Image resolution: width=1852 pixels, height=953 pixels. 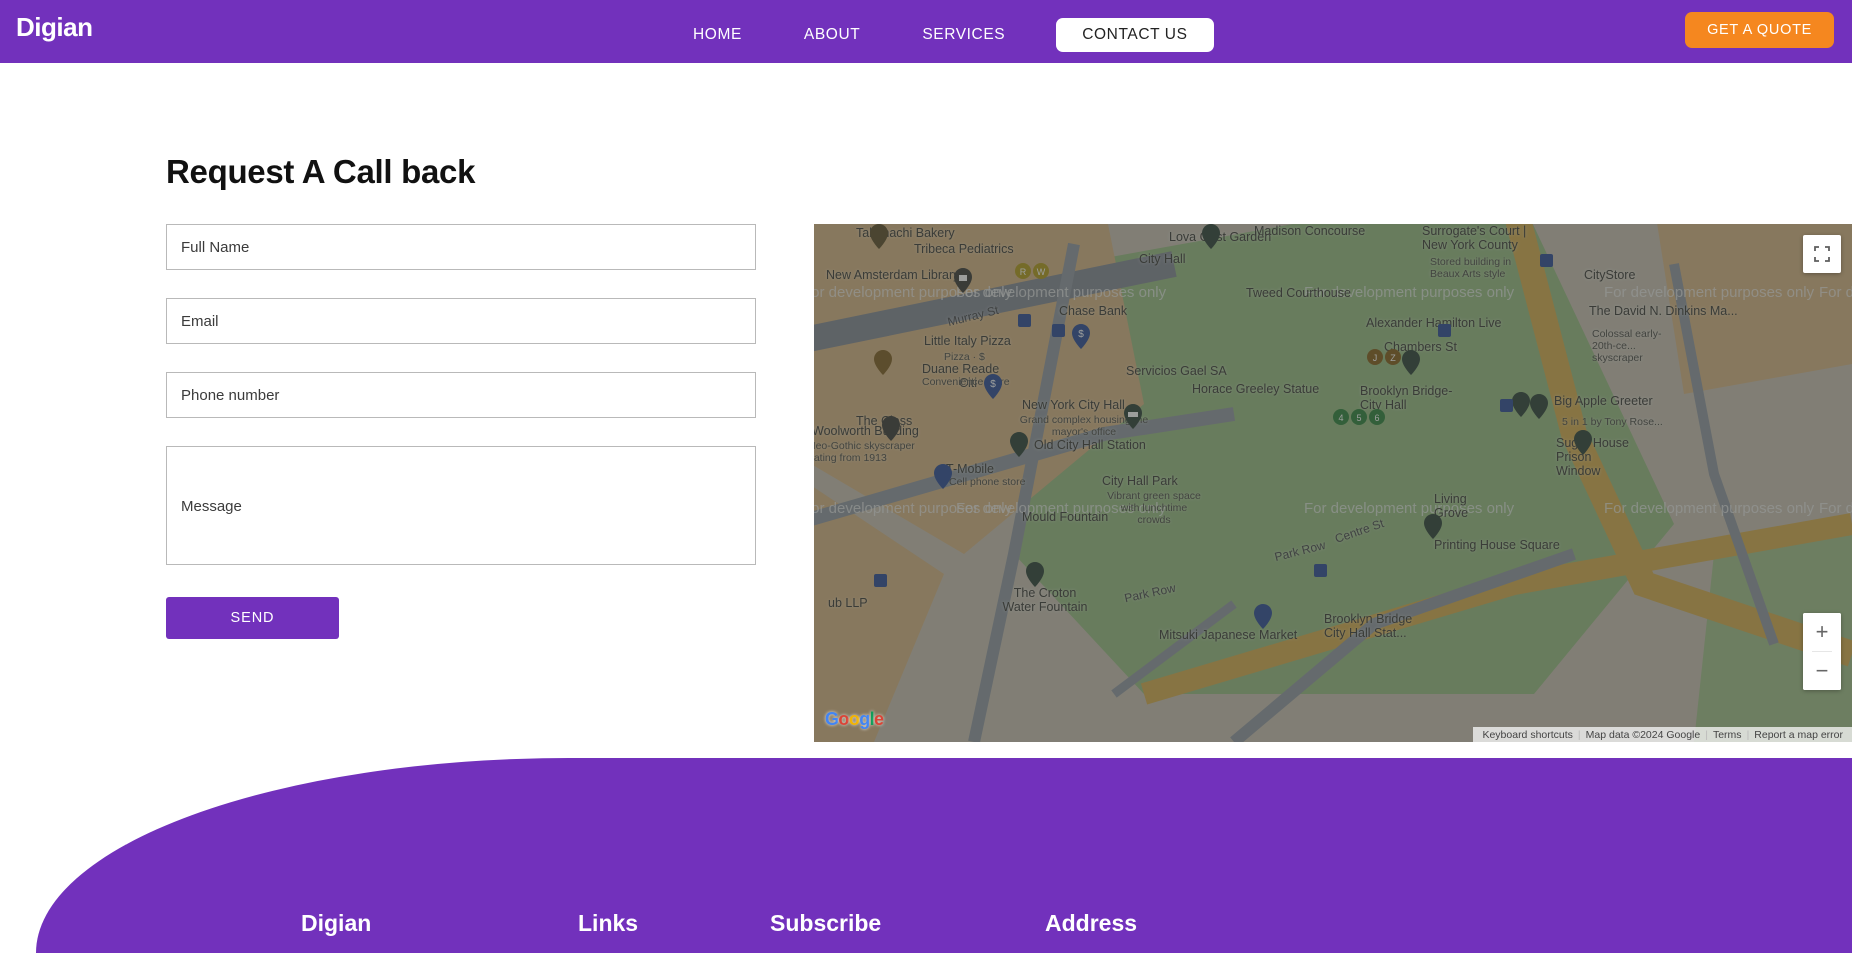 I want to click on map-pin-citi: $, so click(x=993, y=386).